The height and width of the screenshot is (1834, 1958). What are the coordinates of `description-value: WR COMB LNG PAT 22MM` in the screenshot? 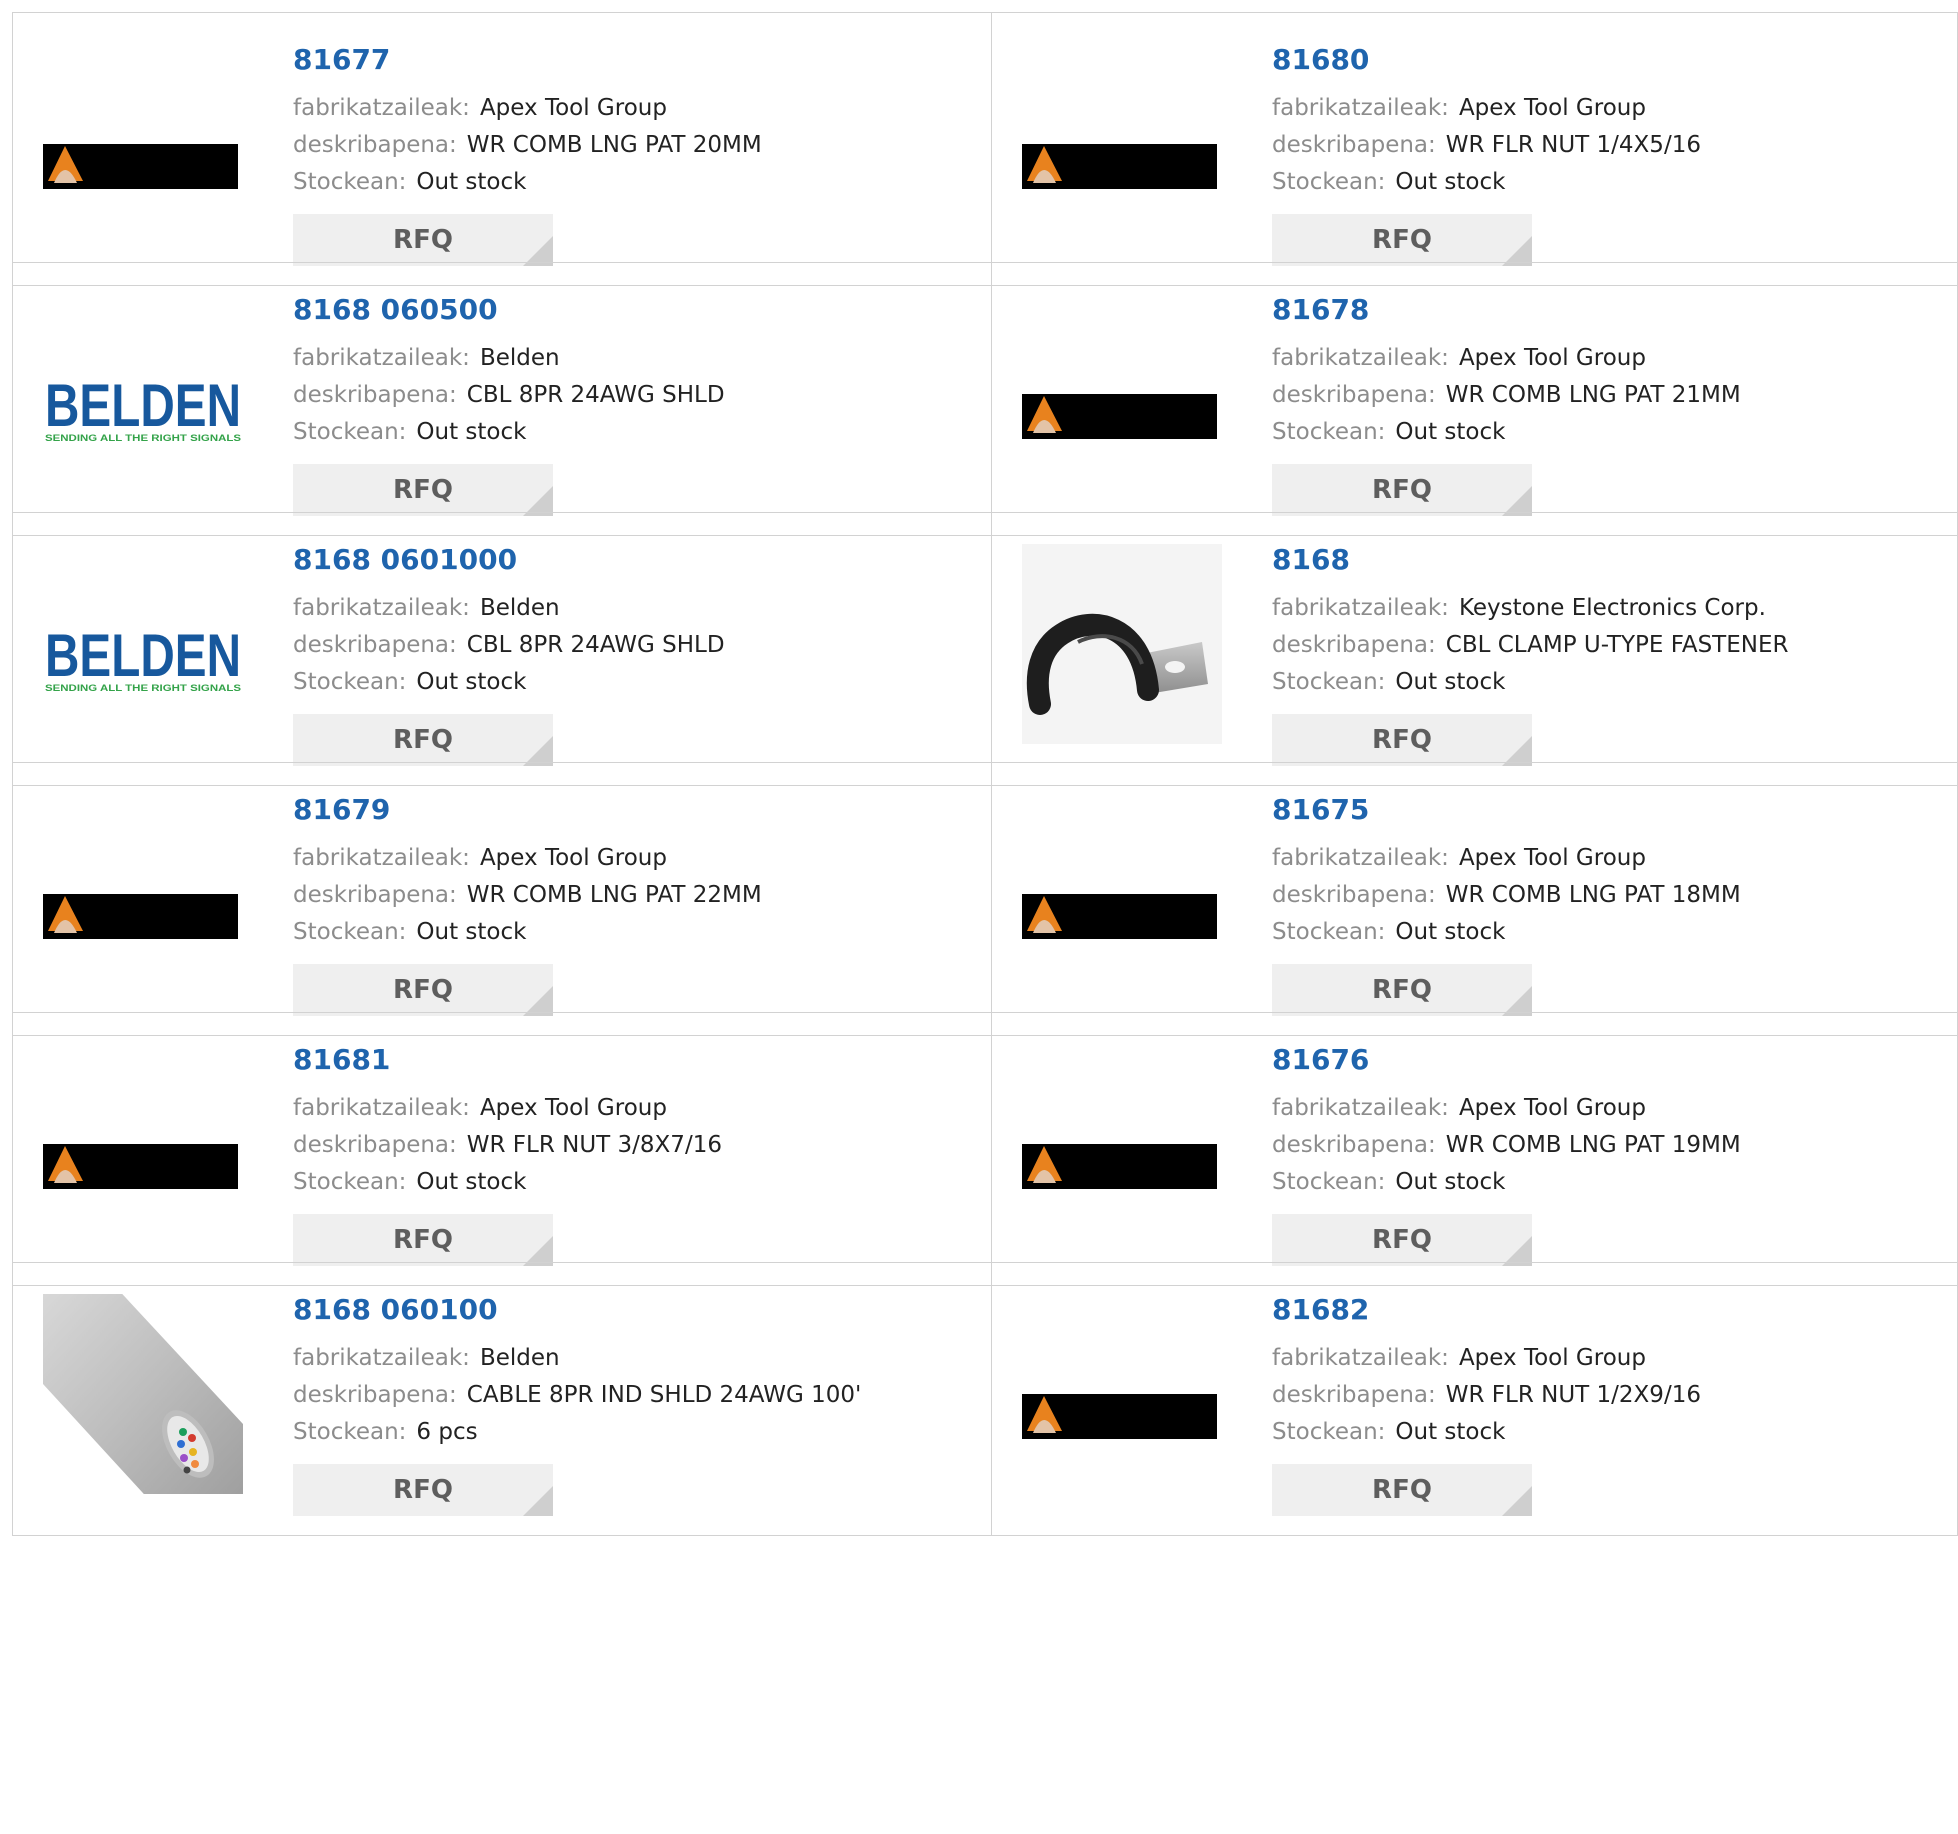 It's located at (614, 895).